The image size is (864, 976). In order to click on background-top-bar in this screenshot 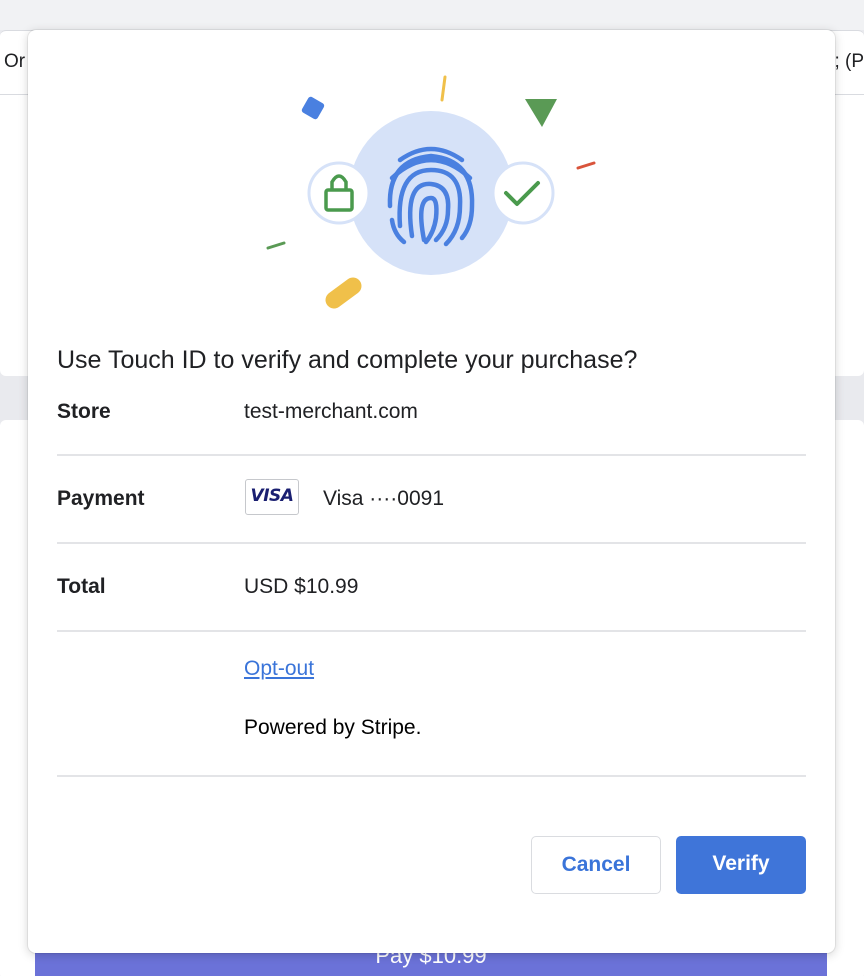, I will do `click(432, 15)`.